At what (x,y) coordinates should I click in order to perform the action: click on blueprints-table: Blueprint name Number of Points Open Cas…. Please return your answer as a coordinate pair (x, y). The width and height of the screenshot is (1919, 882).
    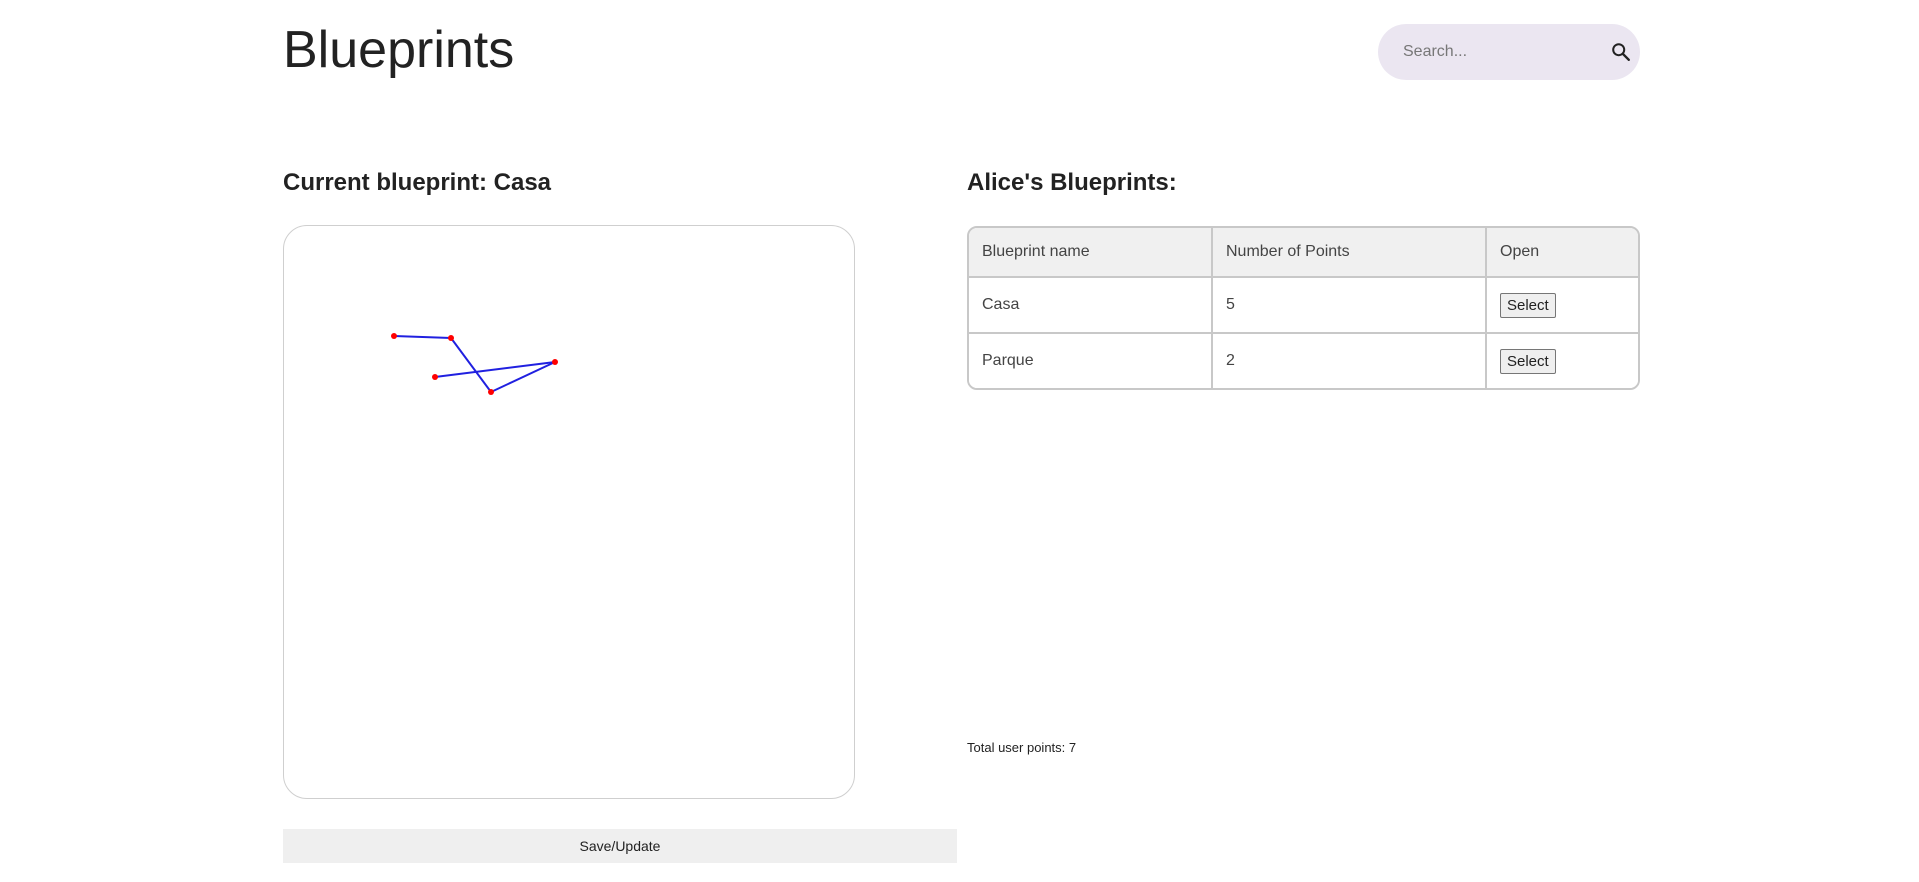
    Looking at the image, I should click on (1303, 308).